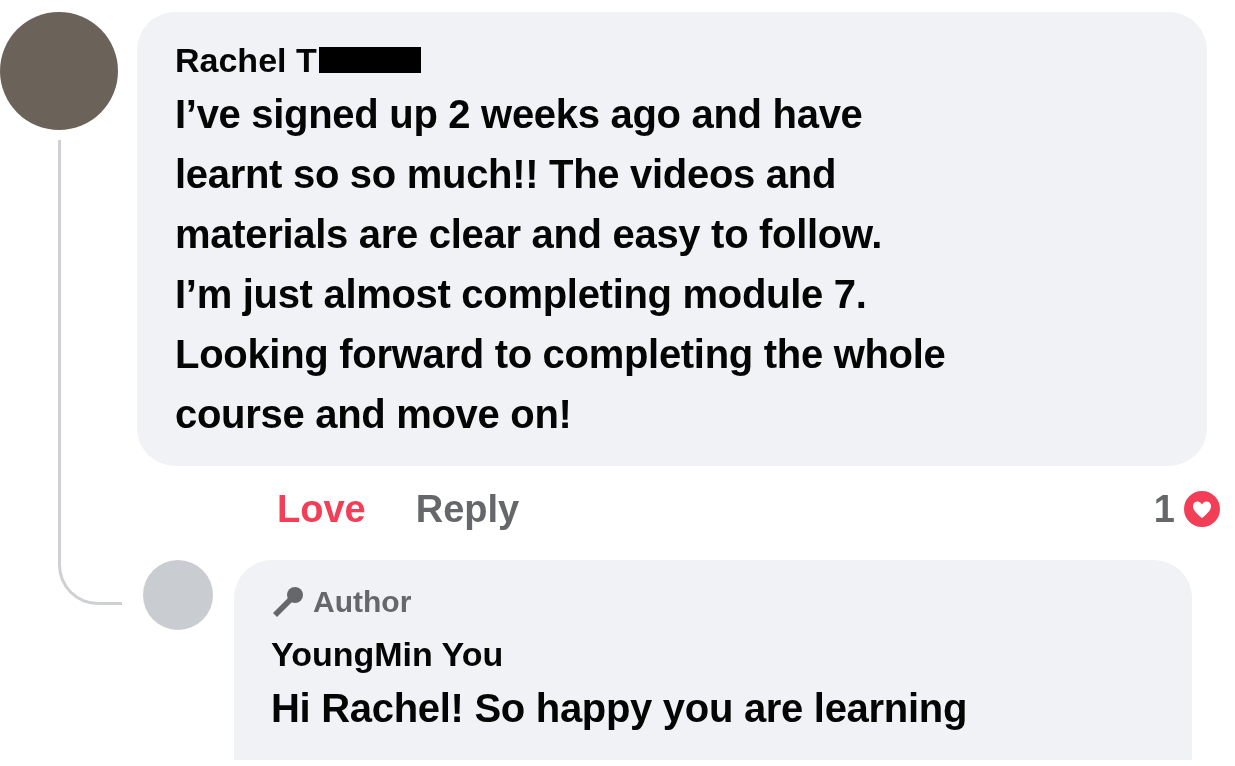 The width and height of the screenshot is (1235, 766). I want to click on reply-text: Hi Rachel! So happy you are learning, so click(620, 708).